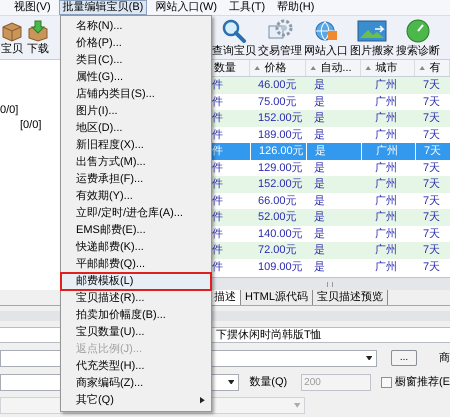  I want to click on quantity-label: 数量(Q), so click(268, 382).